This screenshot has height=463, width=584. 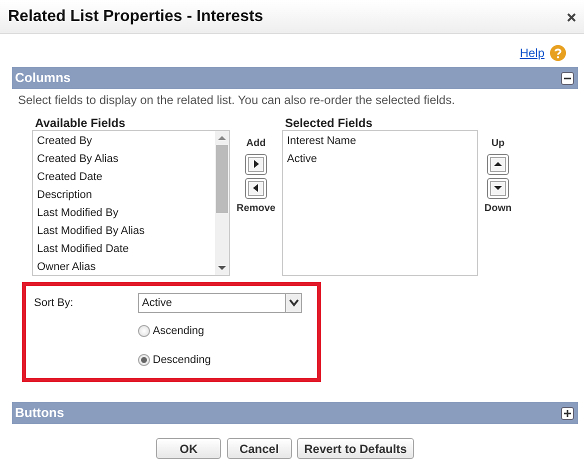 I want to click on add-button, so click(x=256, y=164).